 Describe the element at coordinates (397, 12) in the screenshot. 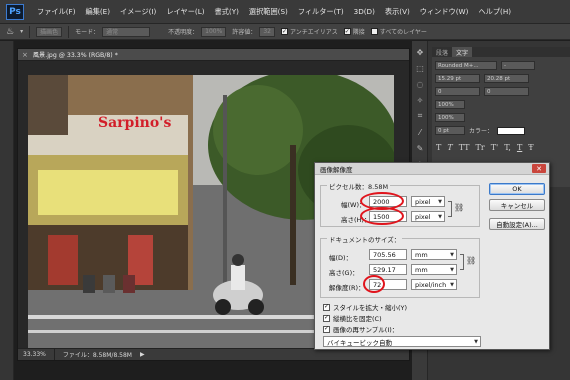

I see `menu-view: 表示(V)` at that location.